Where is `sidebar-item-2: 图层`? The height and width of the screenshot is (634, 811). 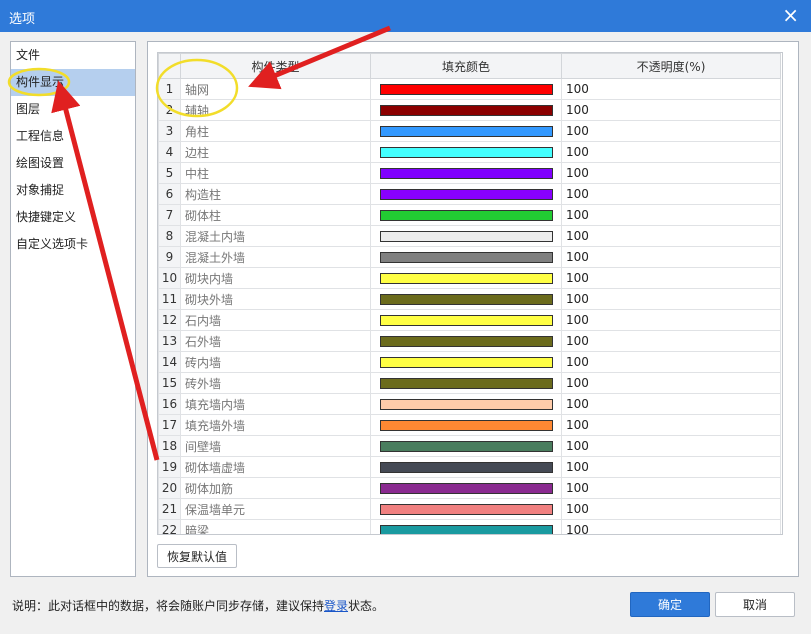
sidebar-item-2: 图层 is located at coordinates (73, 109).